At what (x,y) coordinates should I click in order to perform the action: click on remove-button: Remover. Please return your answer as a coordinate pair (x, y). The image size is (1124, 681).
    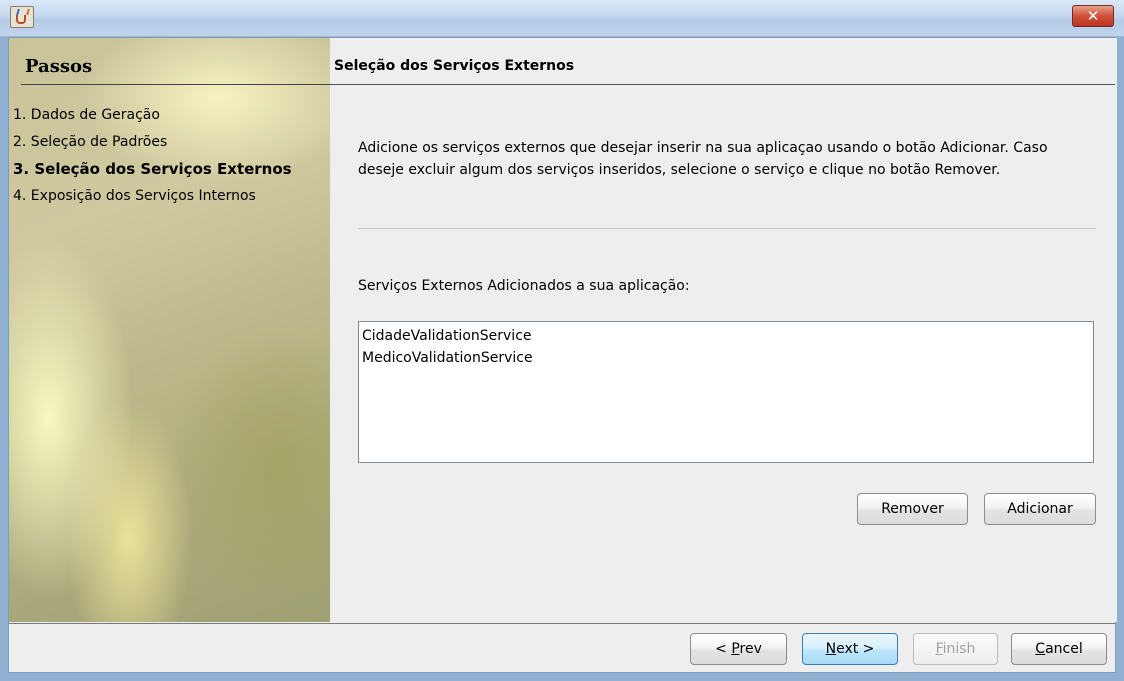
    Looking at the image, I should click on (912, 509).